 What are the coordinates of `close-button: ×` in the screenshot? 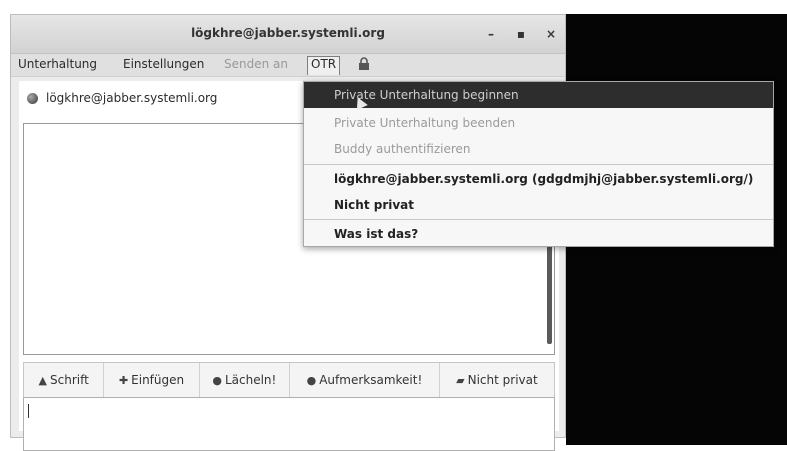 It's located at (551, 34).